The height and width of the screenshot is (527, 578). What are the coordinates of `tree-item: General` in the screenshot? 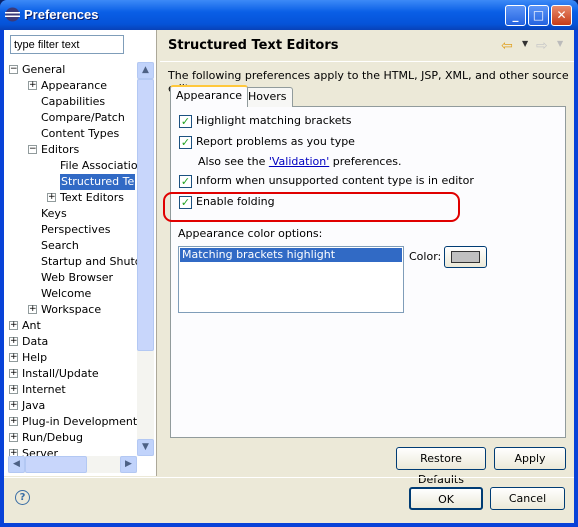 It's located at (43, 70).